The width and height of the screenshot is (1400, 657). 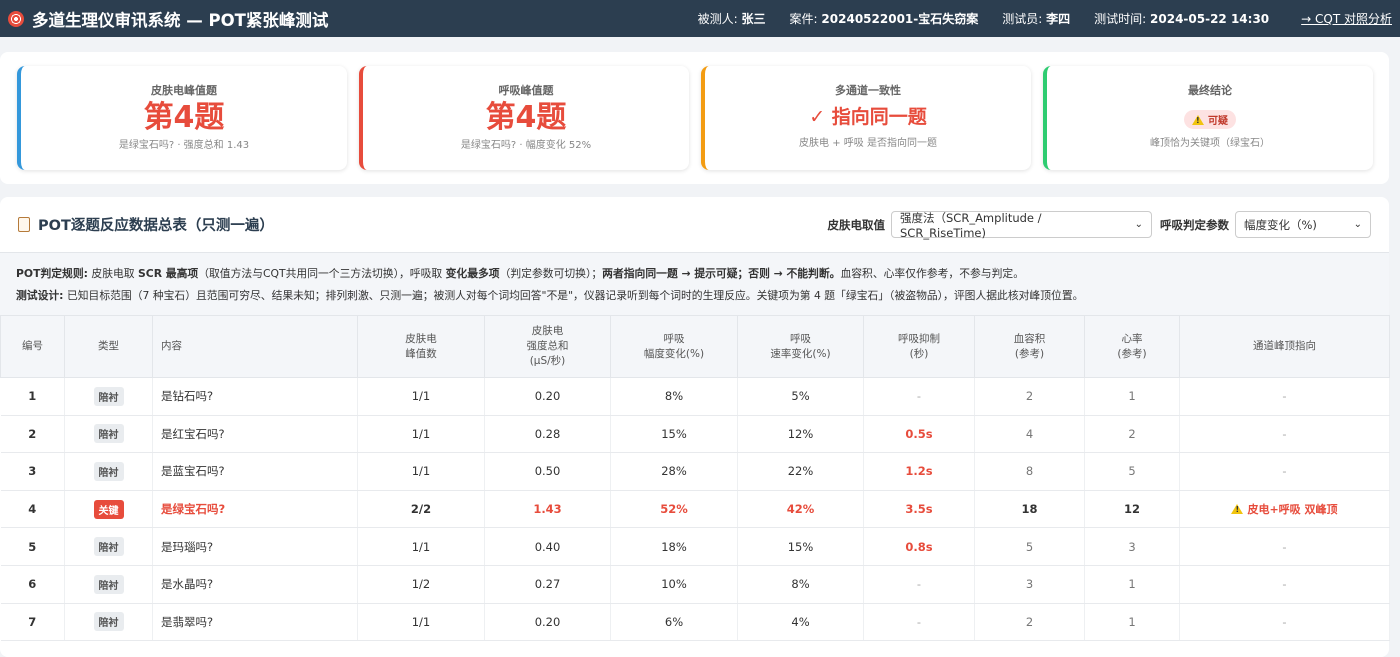 What do you see at coordinates (255, 346) in the screenshot?
I see `column-header: 内容` at bounding box center [255, 346].